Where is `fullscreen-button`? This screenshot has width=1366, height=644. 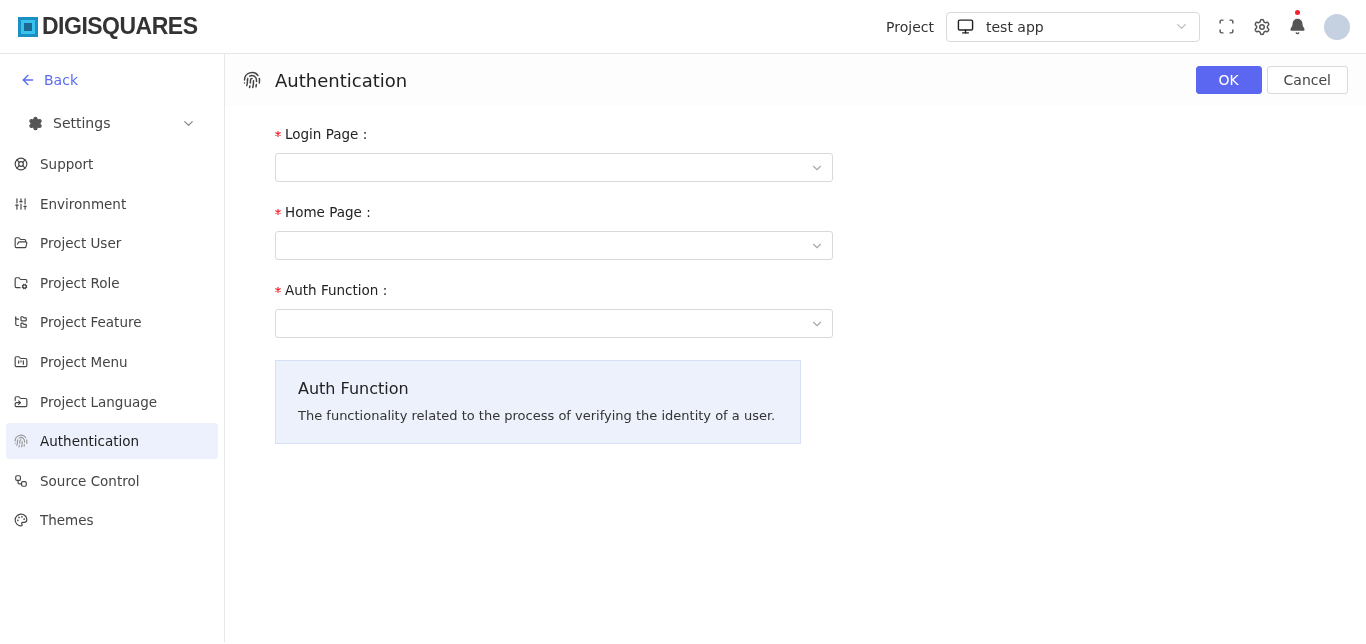
fullscreen-button is located at coordinates (1226, 26).